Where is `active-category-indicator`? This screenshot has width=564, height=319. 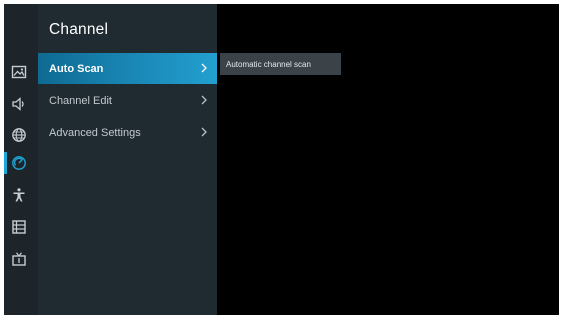 active-category-indicator is located at coordinates (5, 163).